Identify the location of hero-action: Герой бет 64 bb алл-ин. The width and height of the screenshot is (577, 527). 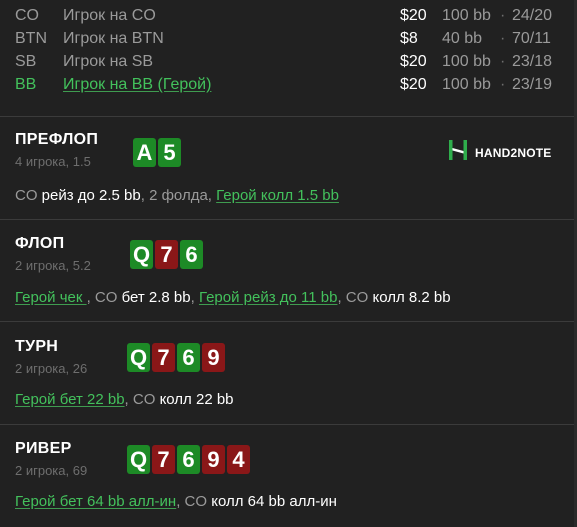
(95, 501).